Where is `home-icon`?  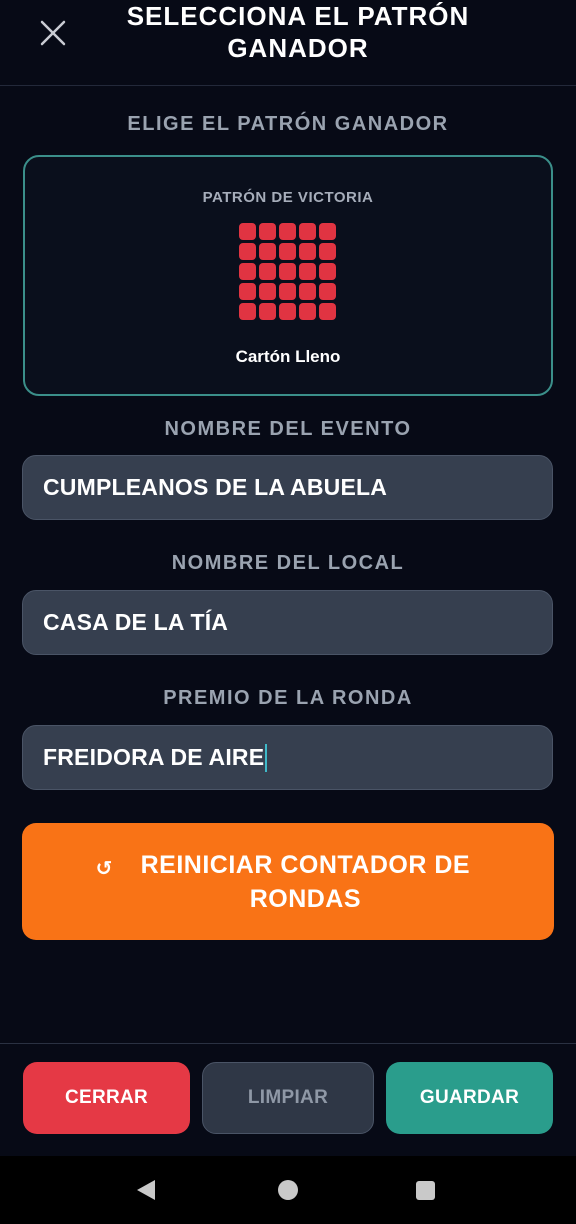
home-icon is located at coordinates (288, 1190).